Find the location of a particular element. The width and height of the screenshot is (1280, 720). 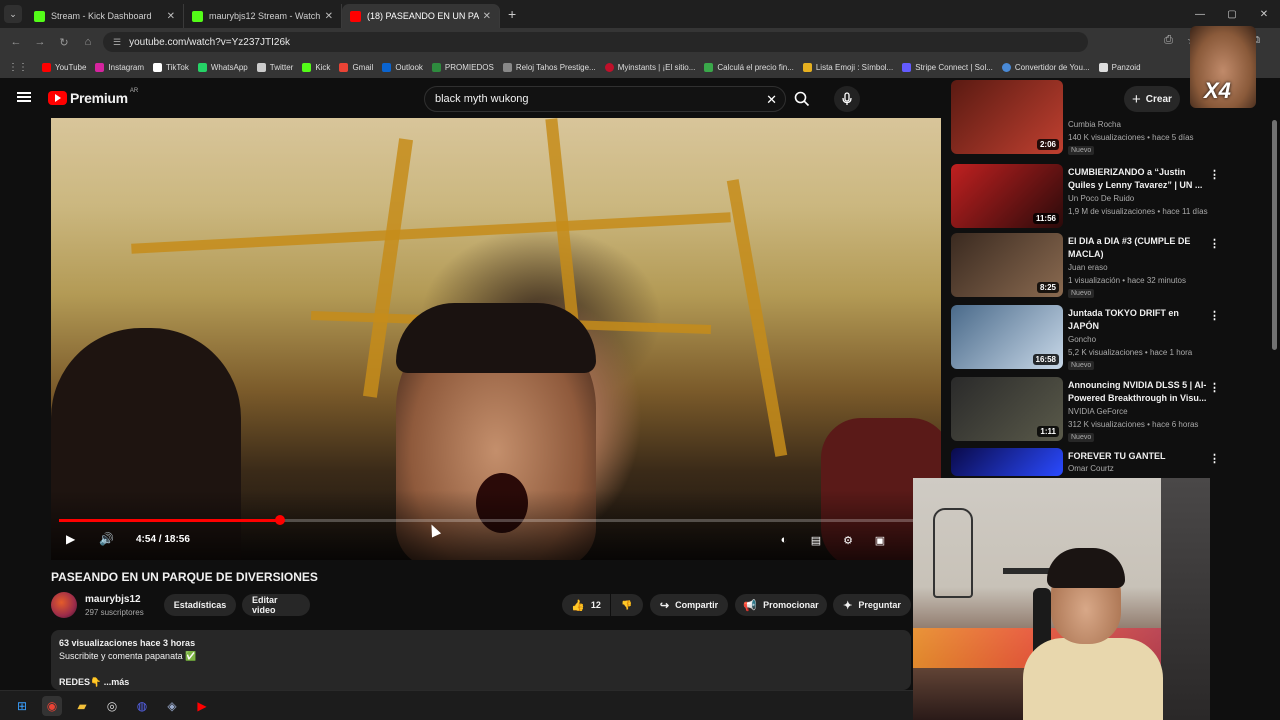

video-thumbnail: 1:11 is located at coordinates (1007, 409).